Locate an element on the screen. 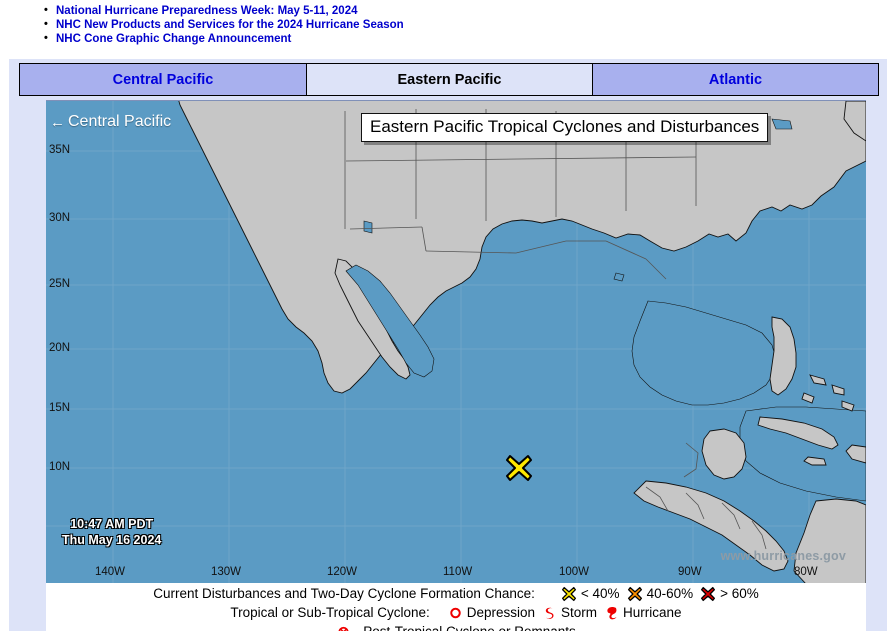 This screenshot has width=887, height=631. legend-chance-high: > 60% is located at coordinates (729, 594).